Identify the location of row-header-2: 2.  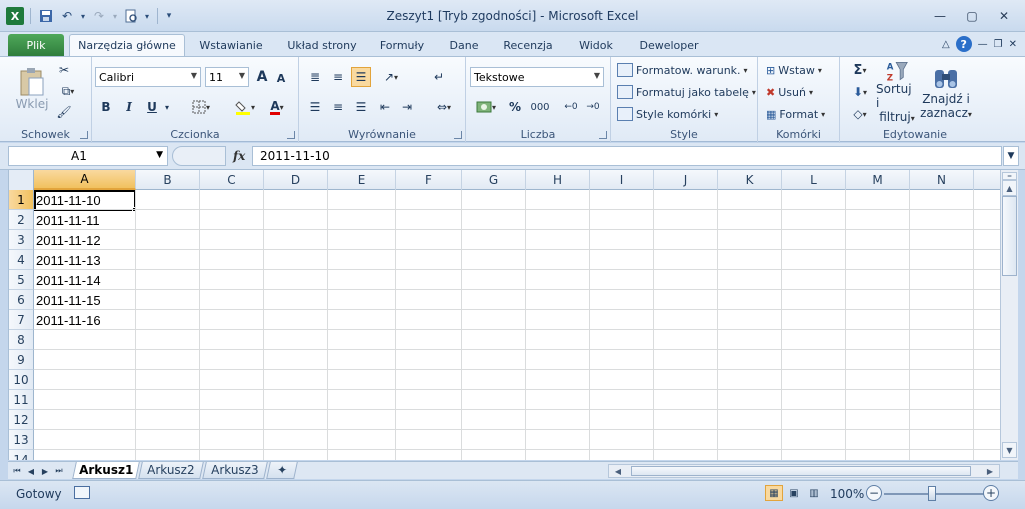
(21, 220).